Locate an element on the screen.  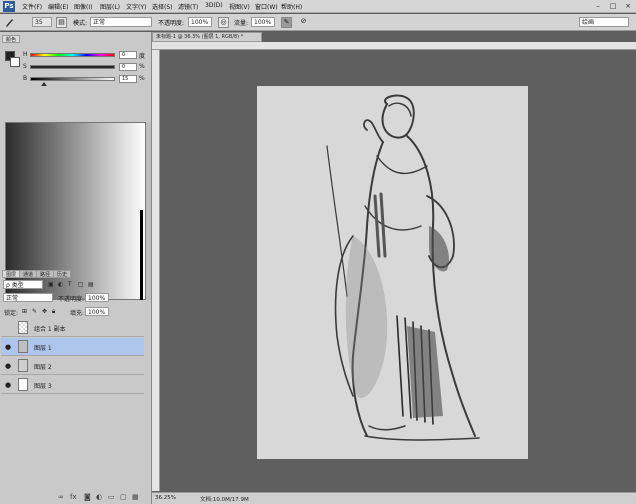
layer-opacity-value: 100% is located at coordinates (97, 298).